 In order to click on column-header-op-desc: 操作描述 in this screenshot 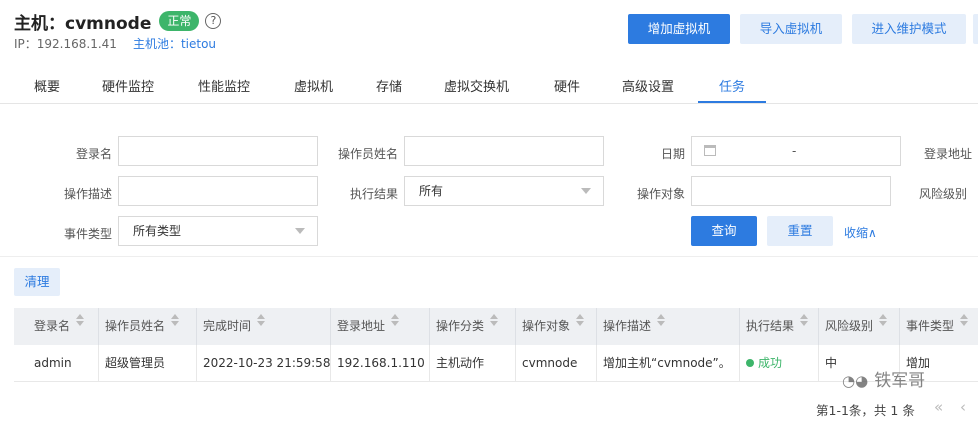, I will do `click(667, 326)`.